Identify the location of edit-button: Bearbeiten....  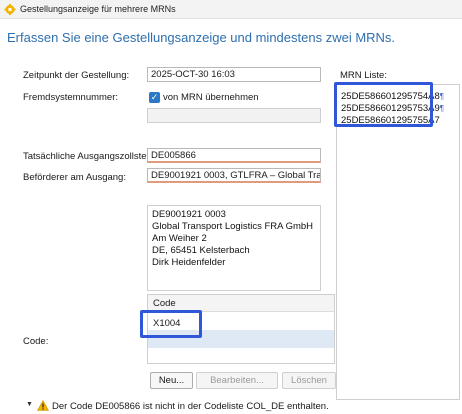
(237, 380).